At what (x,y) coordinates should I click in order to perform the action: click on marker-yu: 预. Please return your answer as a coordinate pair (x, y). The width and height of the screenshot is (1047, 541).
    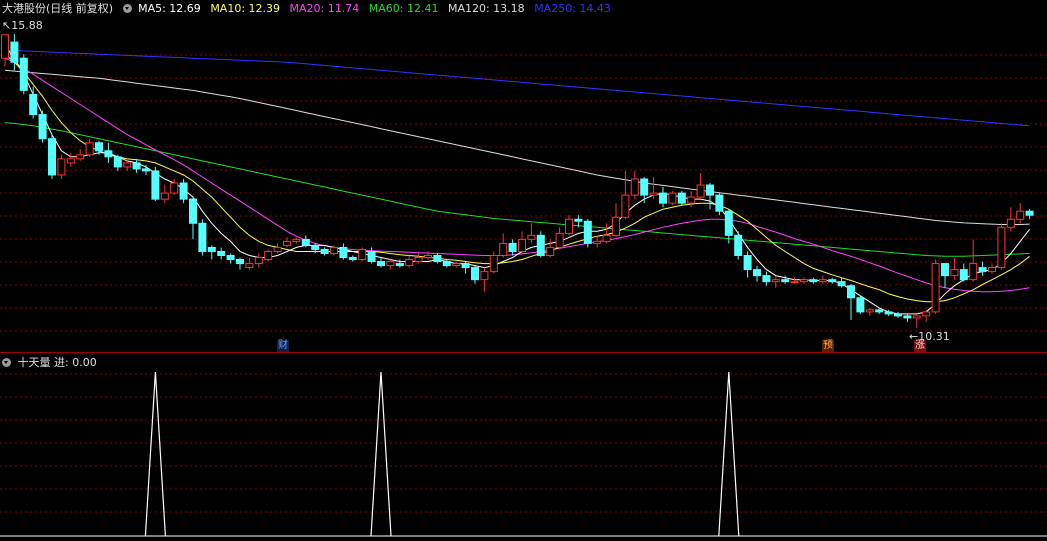
    Looking at the image, I should click on (828, 346).